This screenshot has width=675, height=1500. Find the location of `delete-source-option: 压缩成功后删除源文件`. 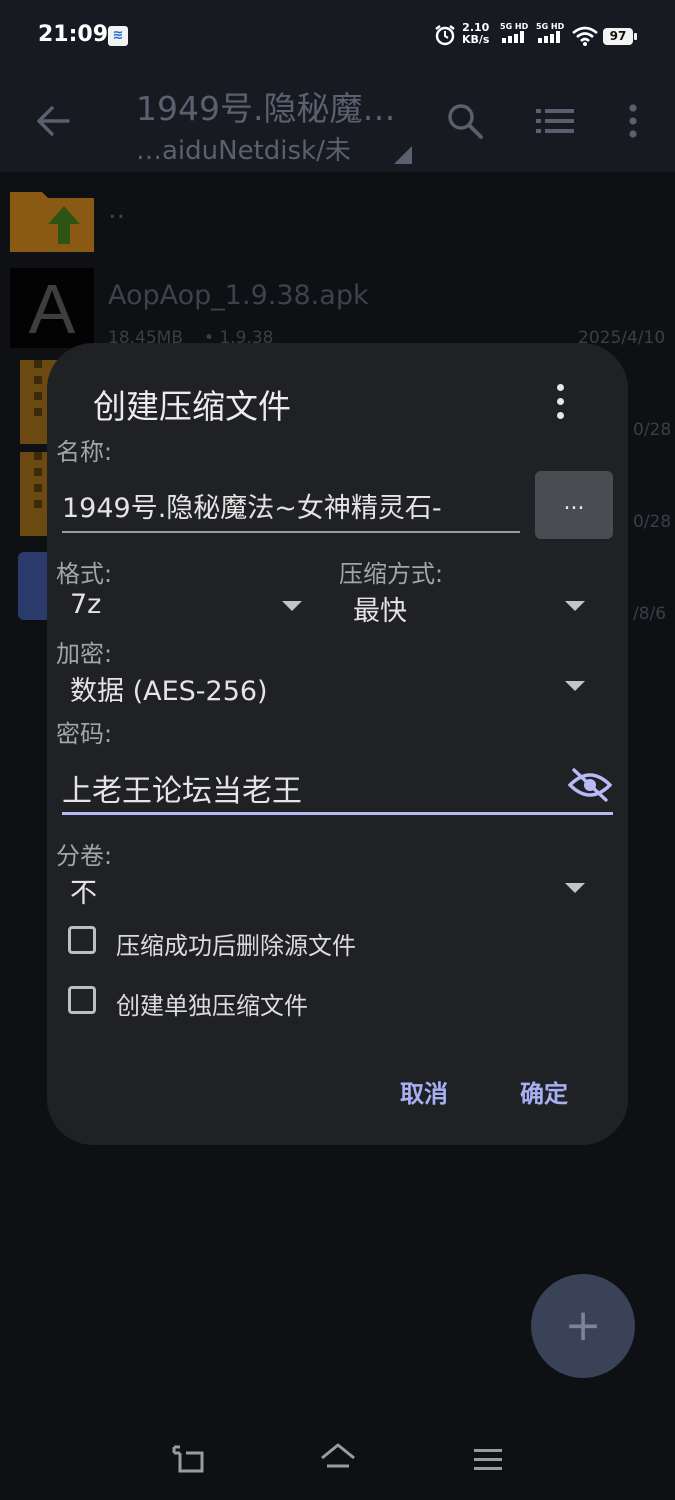

delete-source-option: 压缩成功后删除源文件 is located at coordinates (256, 942).